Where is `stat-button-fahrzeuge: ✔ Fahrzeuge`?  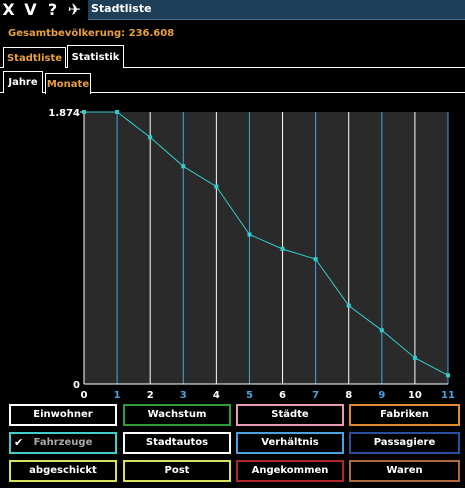 stat-button-fahrzeuge: ✔ Fahrzeuge is located at coordinates (63, 443).